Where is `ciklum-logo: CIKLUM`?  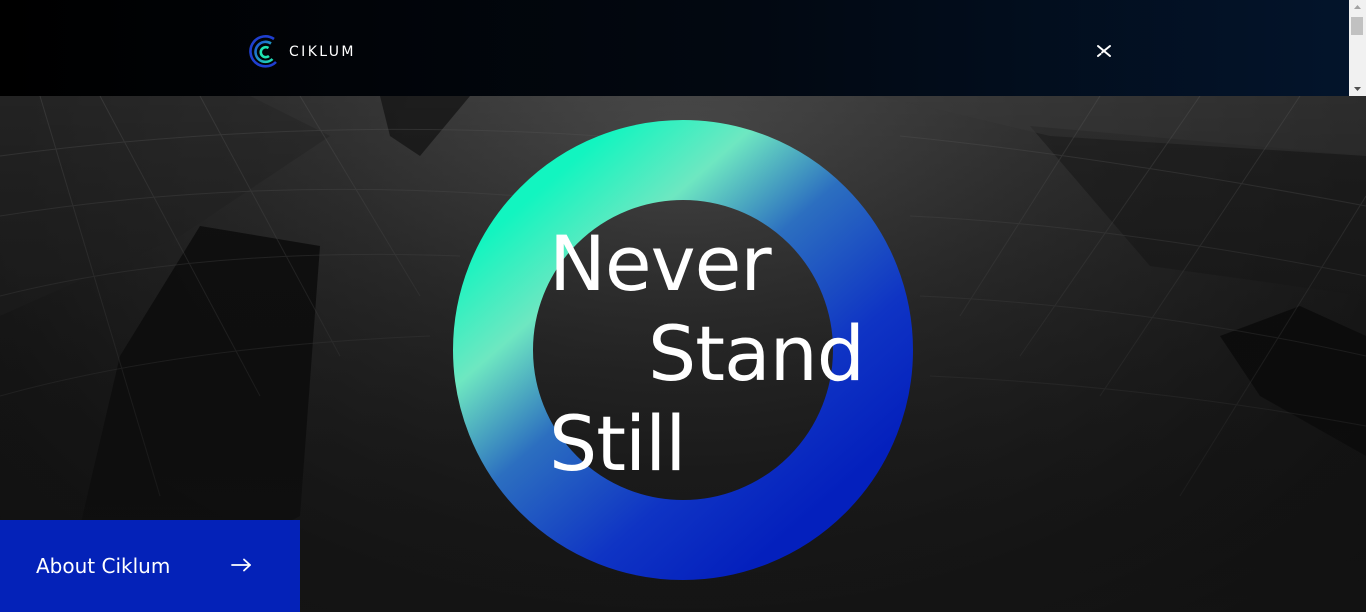 ciklum-logo: CIKLUM is located at coordinates (302, 52).